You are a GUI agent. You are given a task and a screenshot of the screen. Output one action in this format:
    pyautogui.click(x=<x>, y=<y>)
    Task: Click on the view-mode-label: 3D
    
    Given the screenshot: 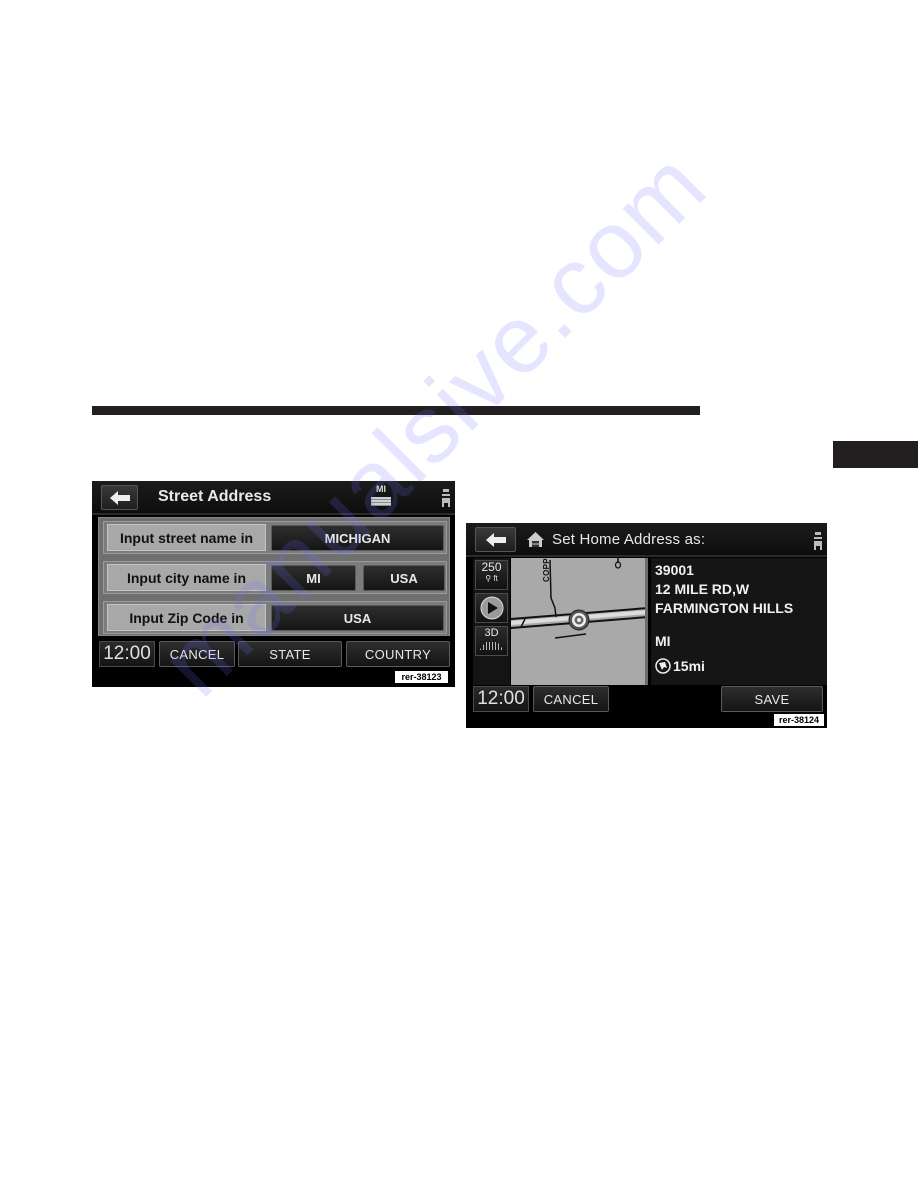 What is the action you would take?
    pyautogui.click(x=491, y=633)
    